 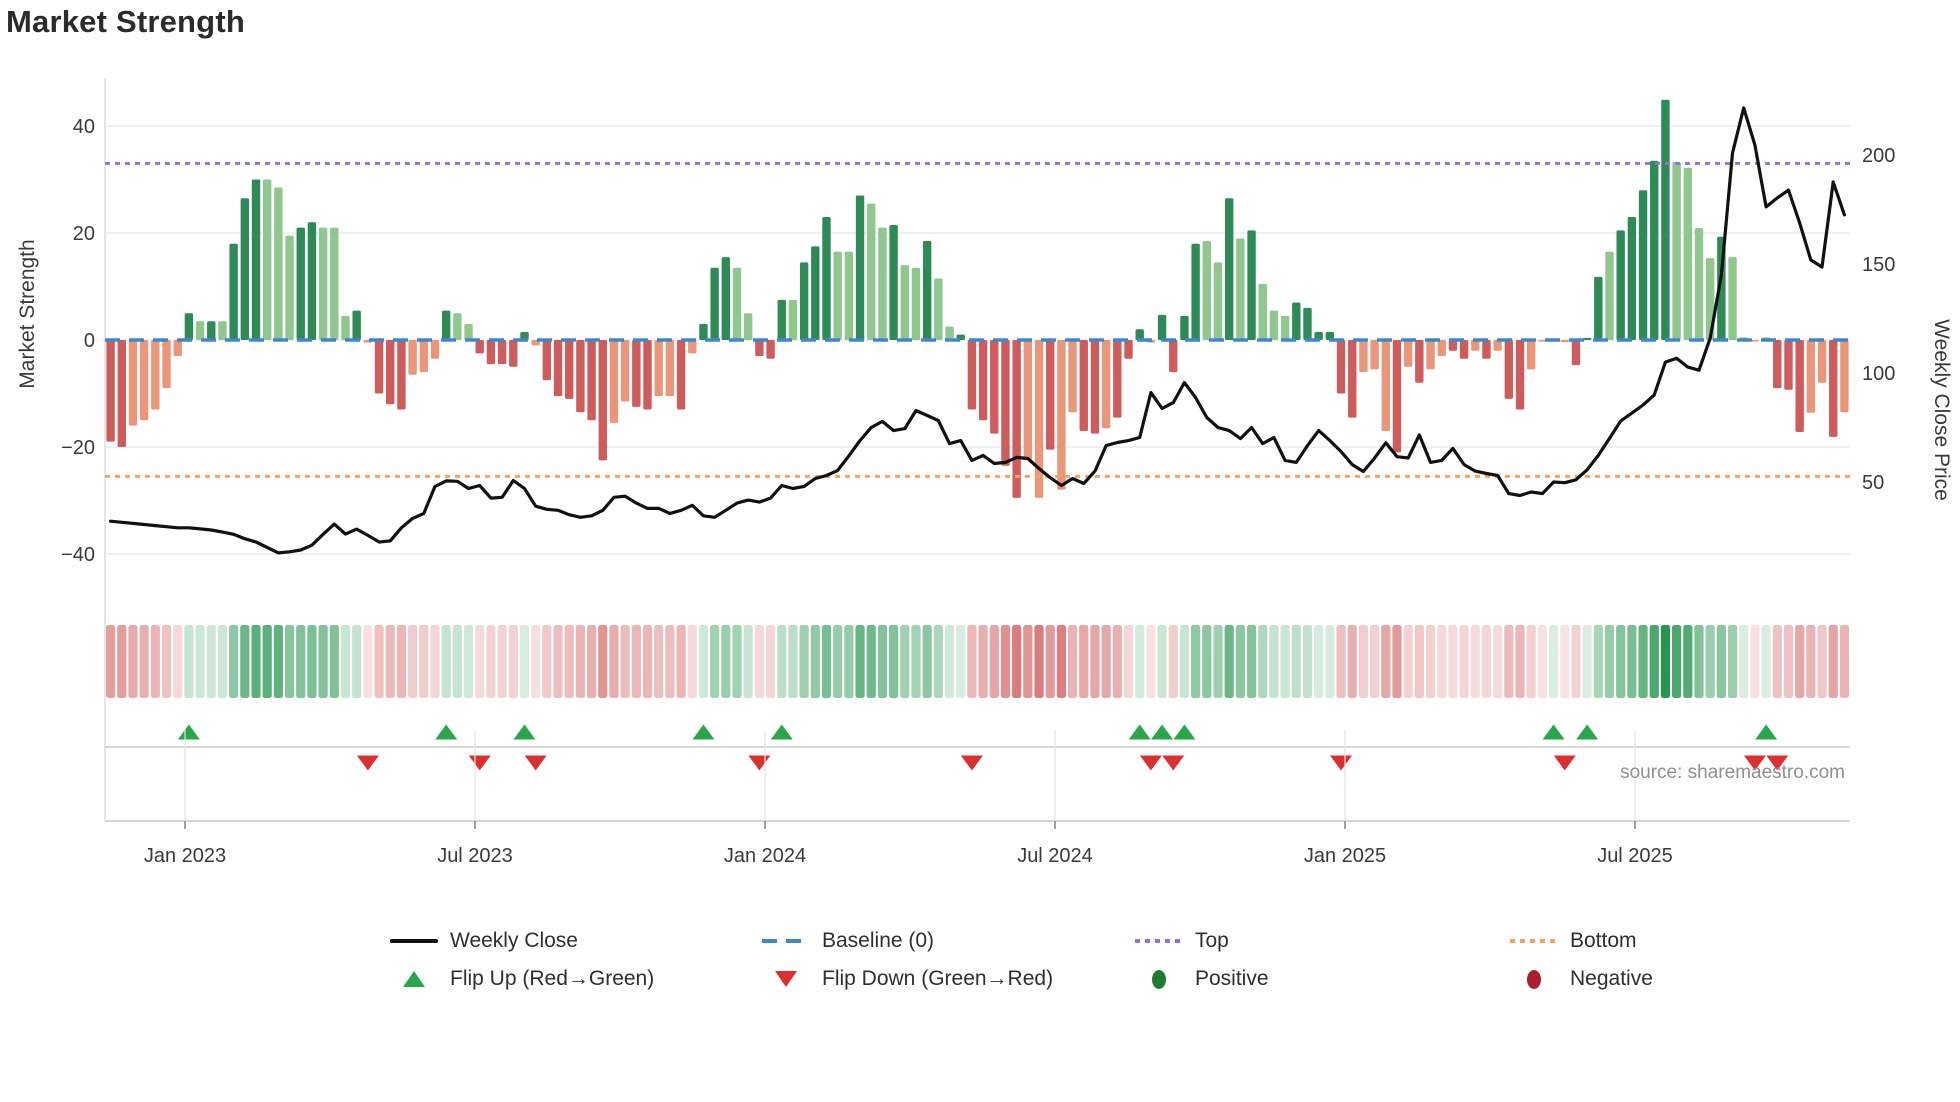 What do you see at coordinates (84, 234) in the screenshot?
I see `tick-label: 20` at bounding box center [84, 234].